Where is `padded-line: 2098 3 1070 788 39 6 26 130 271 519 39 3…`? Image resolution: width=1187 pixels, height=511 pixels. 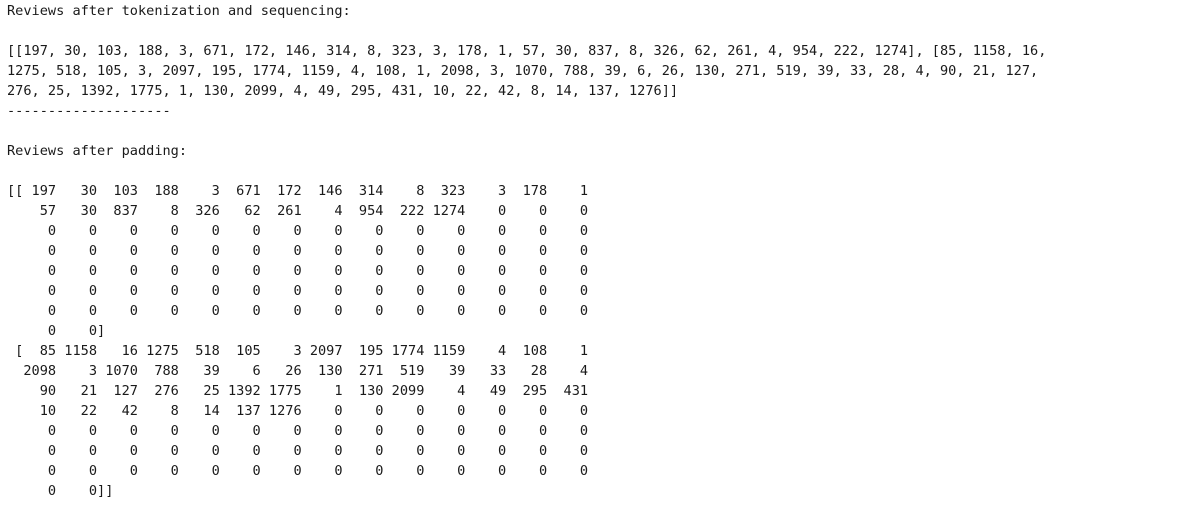
padded-line: 2098 3 1070 788 39 6 26 130 271 519 39 3… is located at coordinates (298, 371).